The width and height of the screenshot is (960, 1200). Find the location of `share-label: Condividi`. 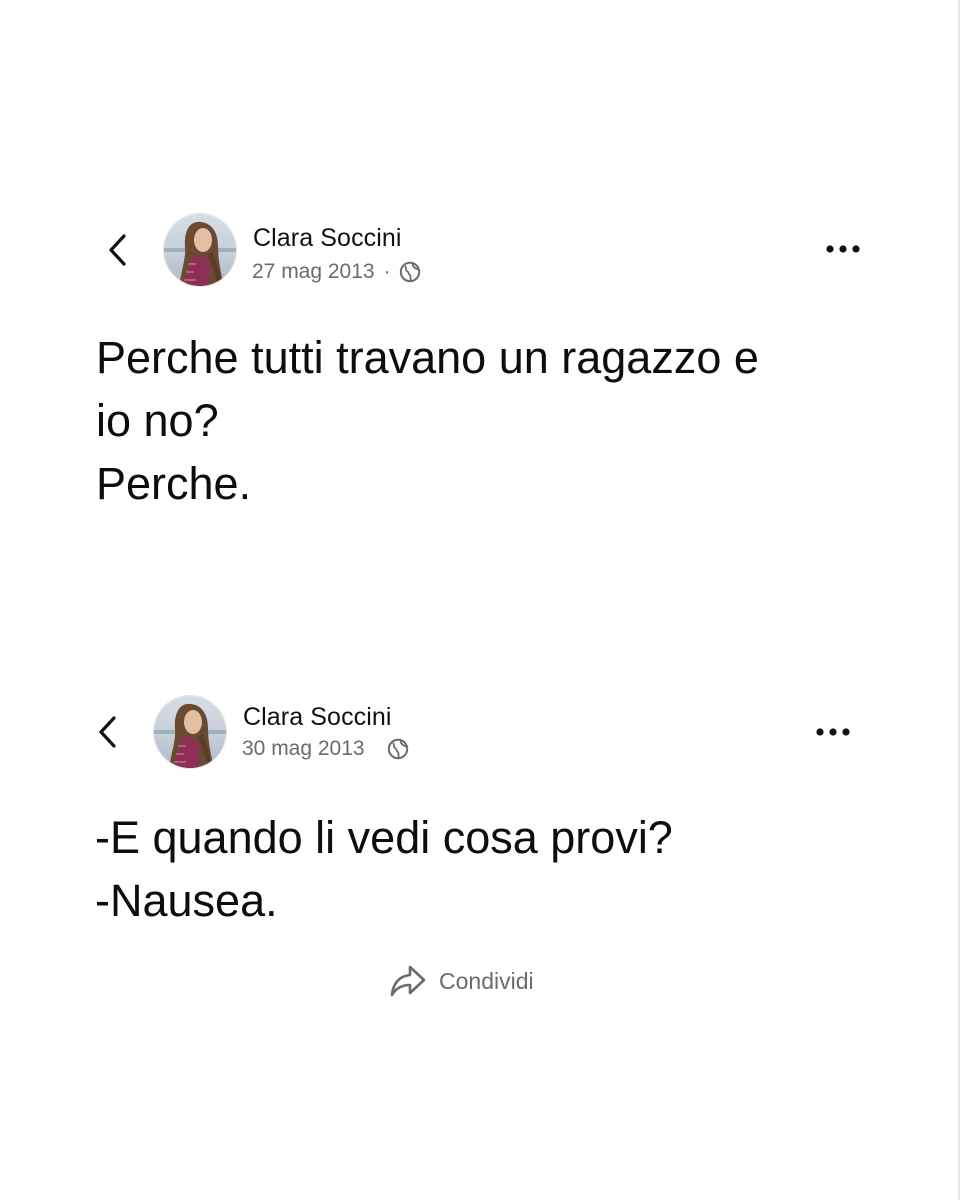

share-label: Condividi is located at coordinates (486, 980).